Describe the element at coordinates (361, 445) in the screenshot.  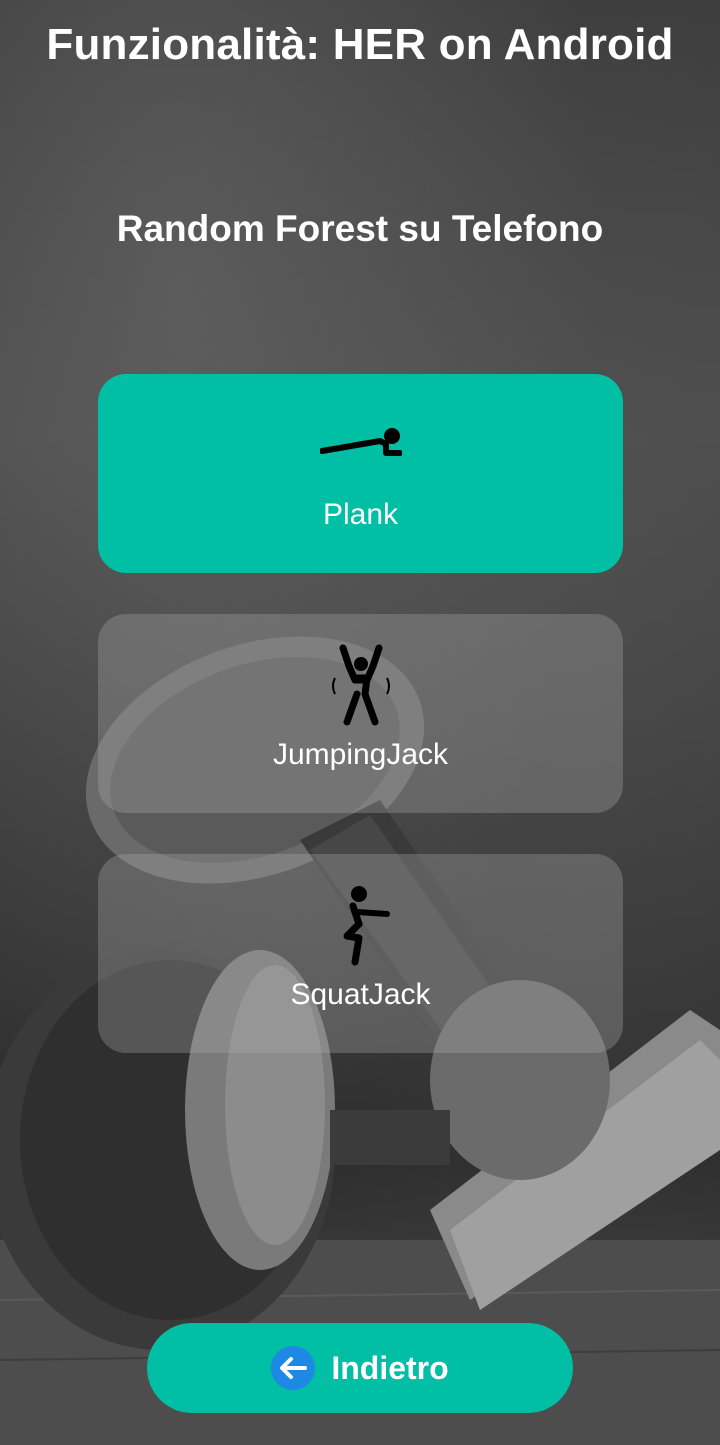
I see `plank-icon` at that location.